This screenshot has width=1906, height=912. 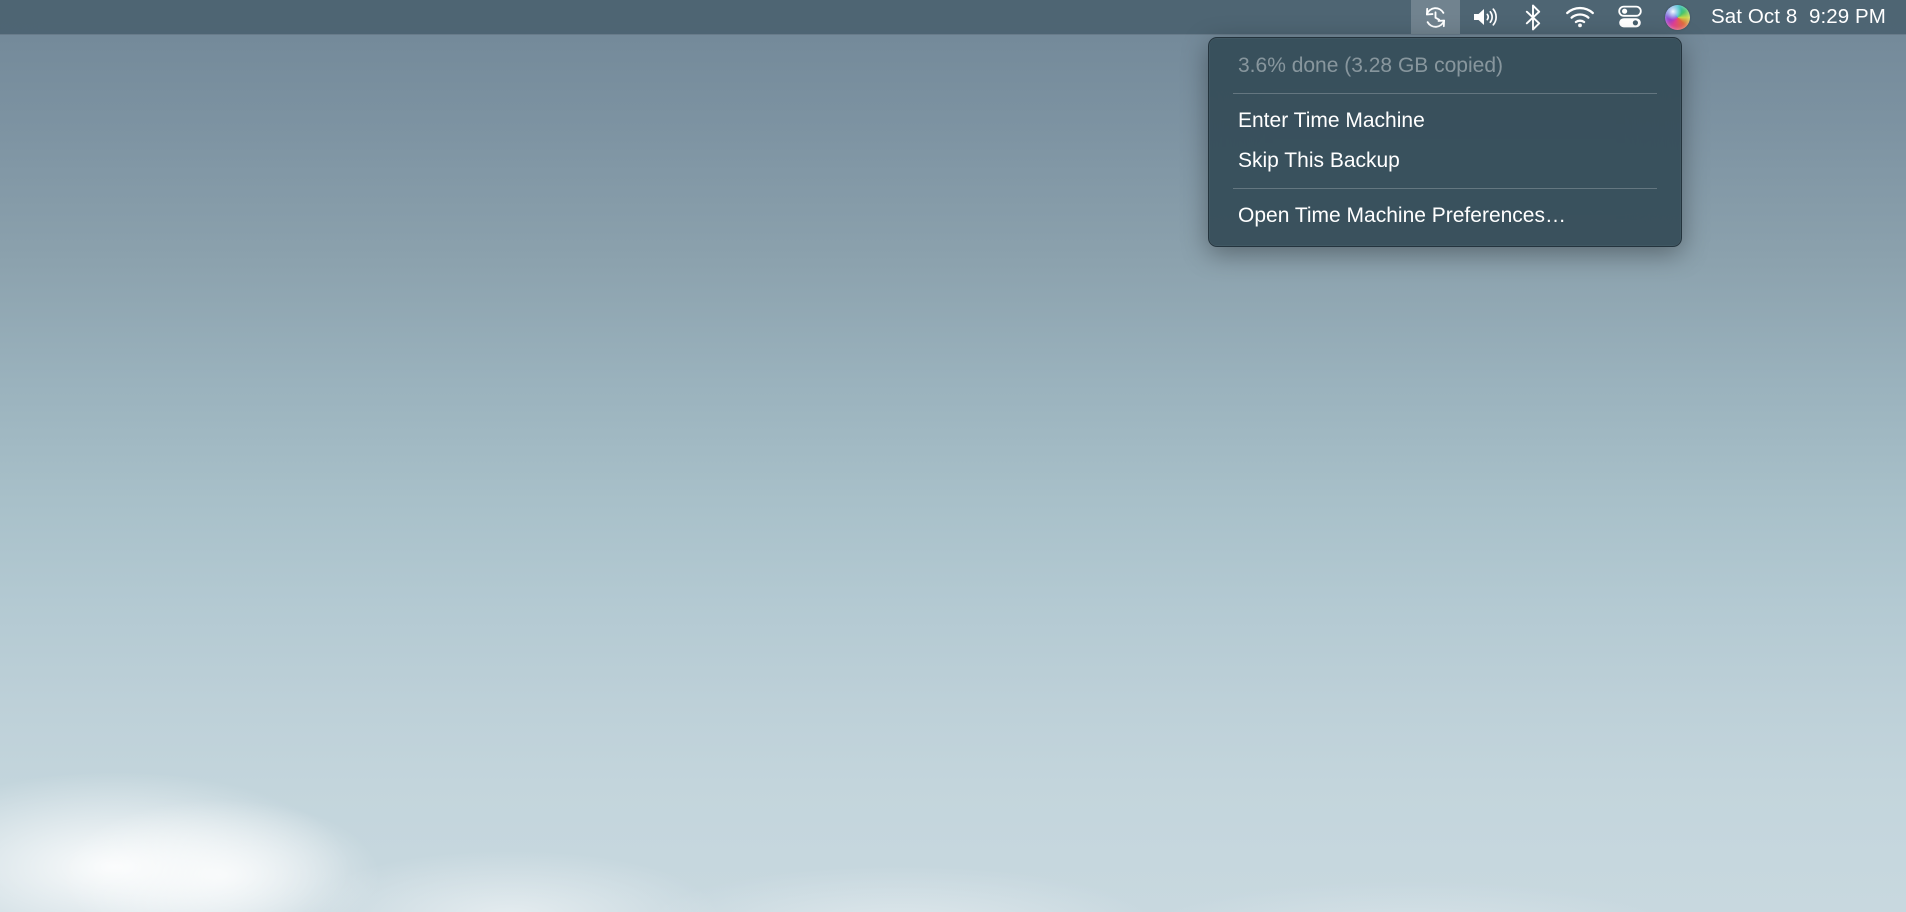 I want to click on siri-icon, so click(x=1677, y=17).